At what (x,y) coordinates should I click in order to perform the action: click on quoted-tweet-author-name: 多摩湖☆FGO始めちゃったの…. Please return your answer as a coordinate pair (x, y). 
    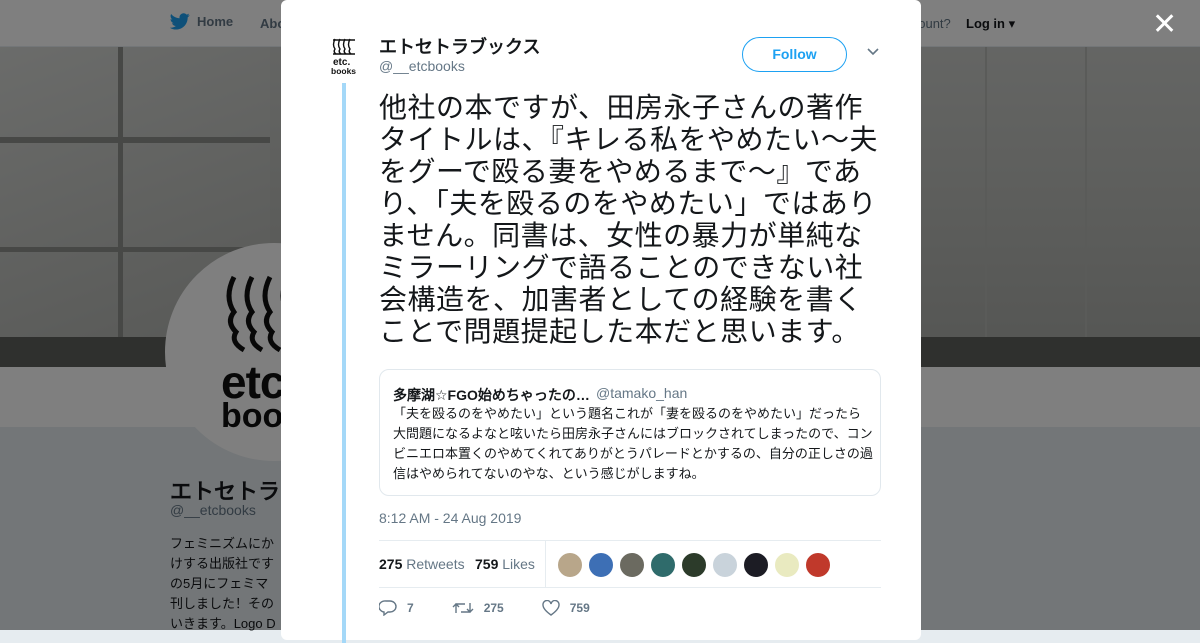
    Looking at the image, I should click on (491, 395).